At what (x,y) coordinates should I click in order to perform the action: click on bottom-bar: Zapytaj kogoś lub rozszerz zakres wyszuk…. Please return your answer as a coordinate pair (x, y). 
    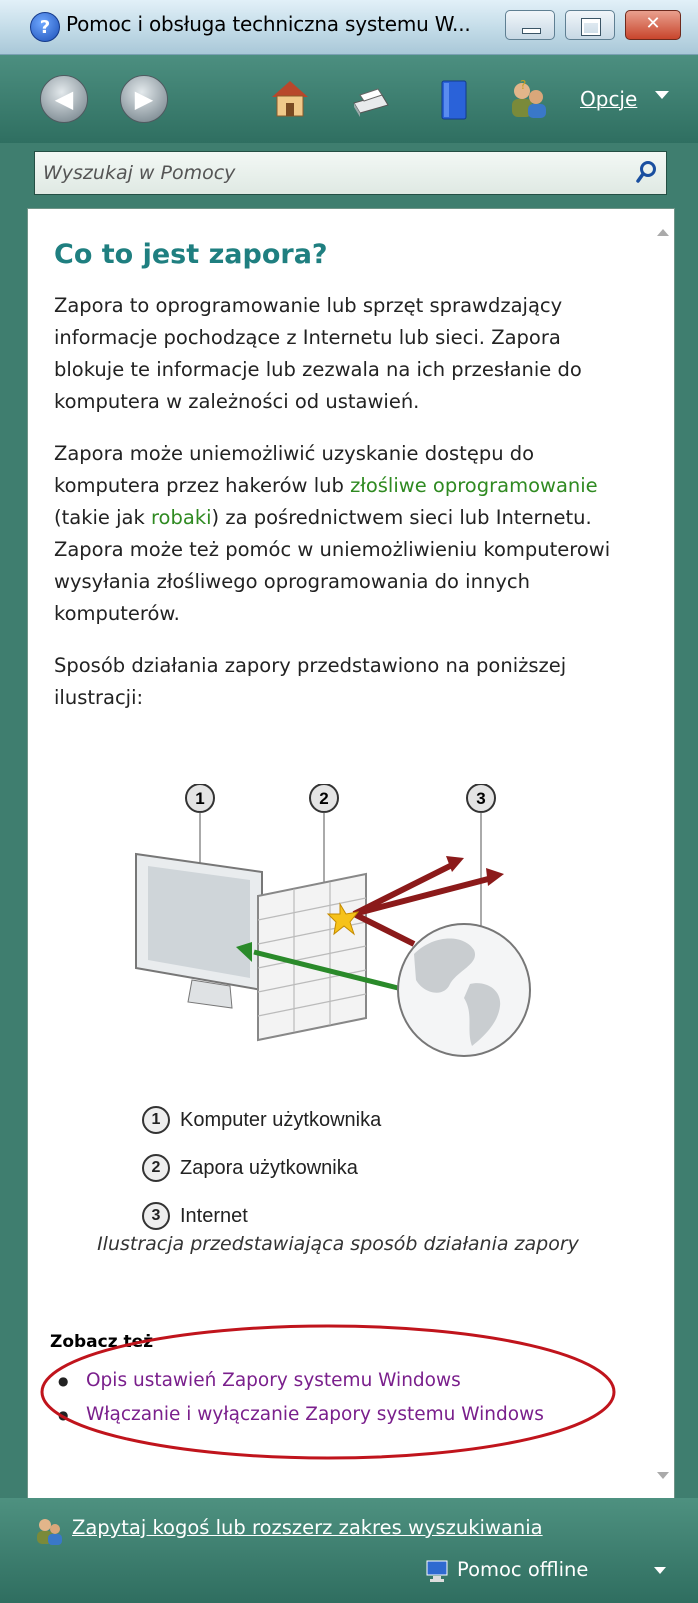
    Looking at the image, I should click on (349, 1550).